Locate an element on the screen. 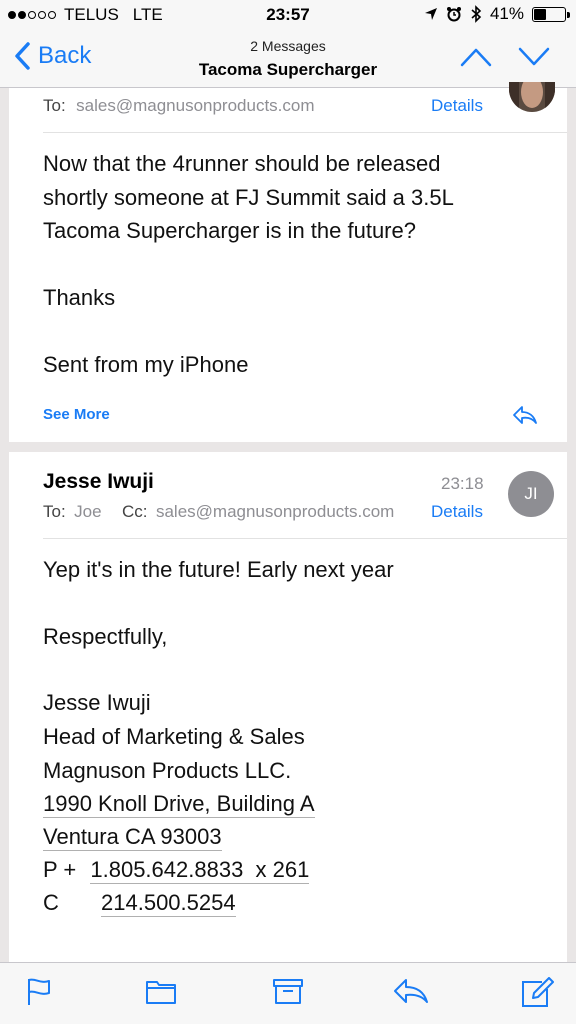 The image size is (576, 1024). signature-address-line2: Ventura CA 93003 is located at coordinates (132, 837).